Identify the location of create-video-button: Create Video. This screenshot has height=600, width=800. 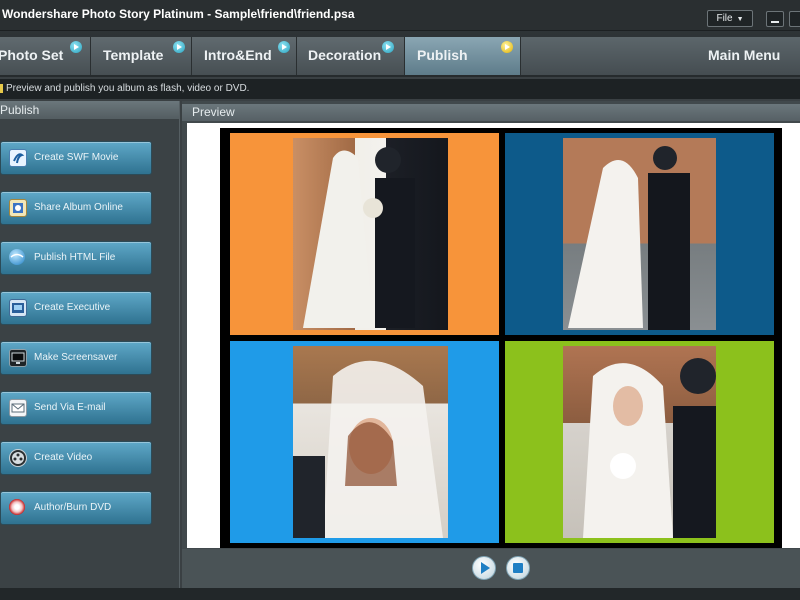
(76, 458).